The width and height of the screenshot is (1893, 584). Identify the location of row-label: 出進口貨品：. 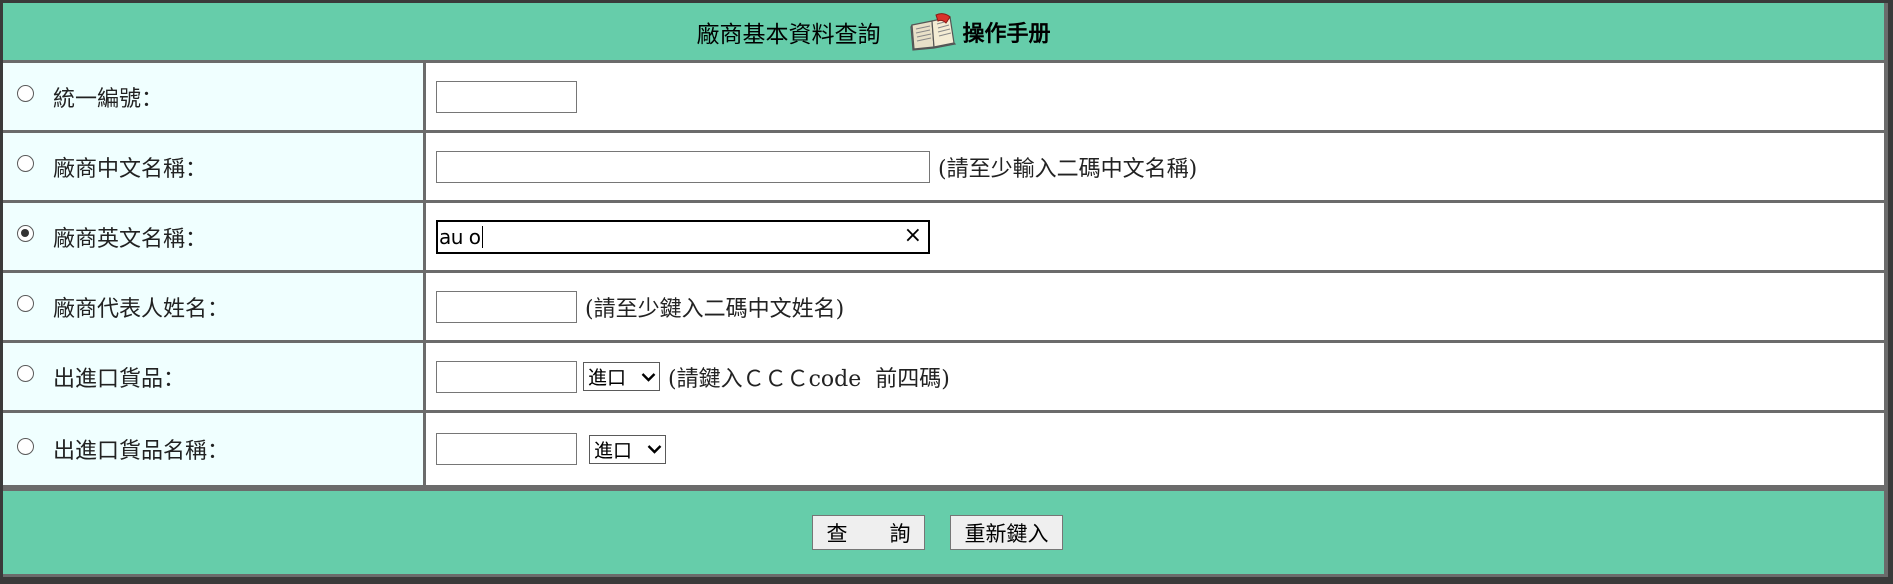
(119, 379).